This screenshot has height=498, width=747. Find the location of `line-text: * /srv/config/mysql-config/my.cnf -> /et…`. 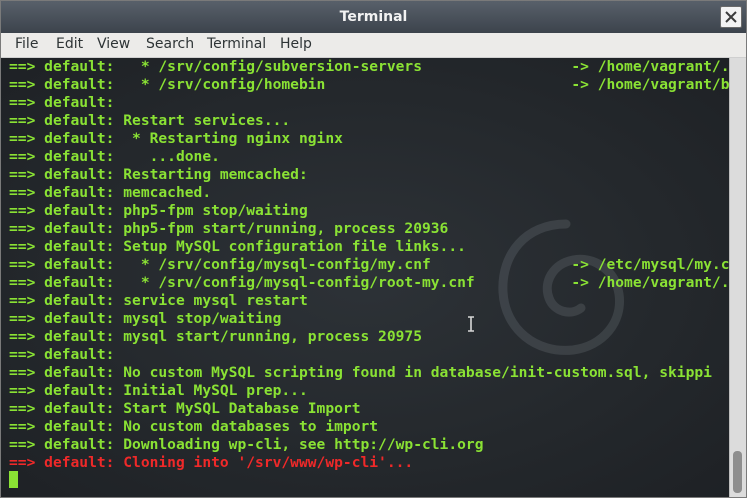

line-text: * /srv/config/mysql-config/my.cnf -> /et… is located at coordinates (426, 264).